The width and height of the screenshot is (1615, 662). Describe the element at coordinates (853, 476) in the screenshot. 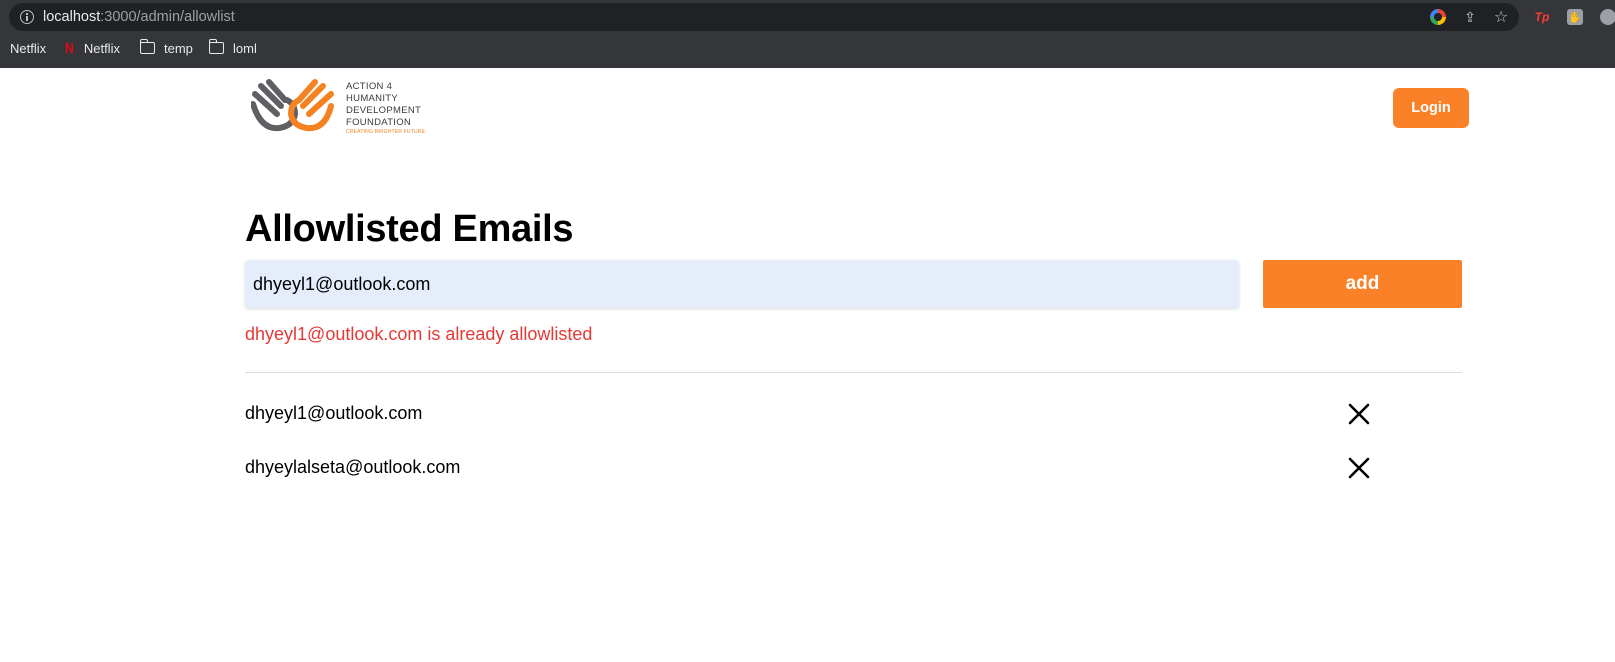

I see `list-item: dhyeylalseta@outlook.com` at that location.